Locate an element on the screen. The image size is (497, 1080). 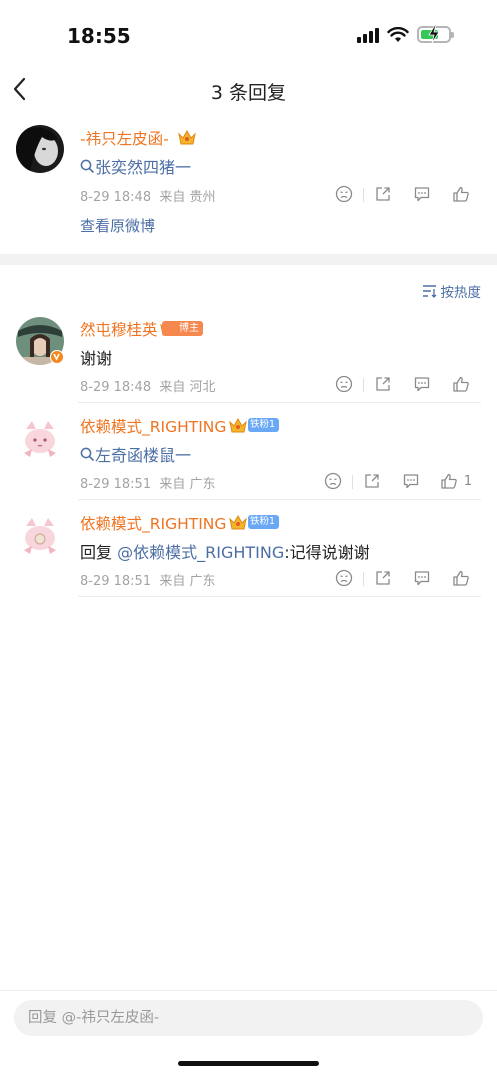
reply-meta: 8-29 18:48 来自 河北 is located at coordinates (148, 385).